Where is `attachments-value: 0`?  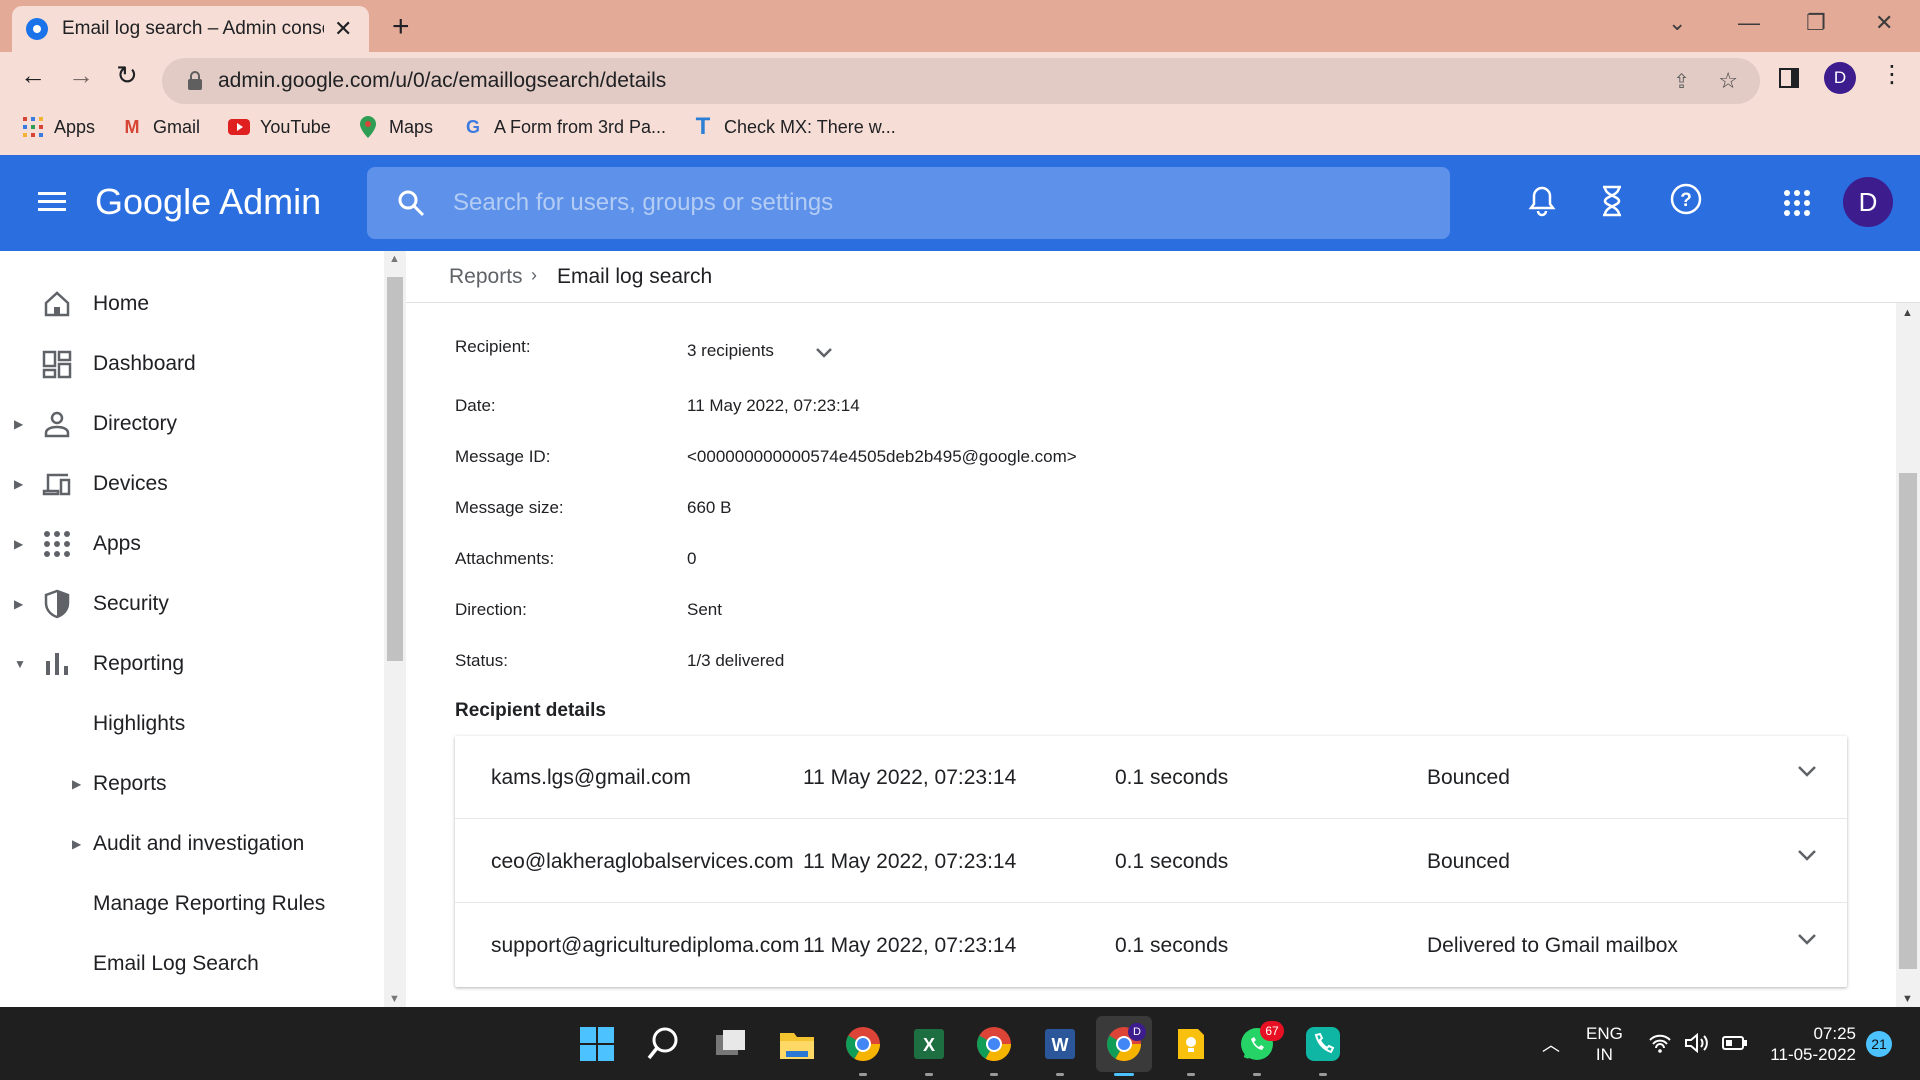
attachments-value: 0 is located at coordinates (692, 558).